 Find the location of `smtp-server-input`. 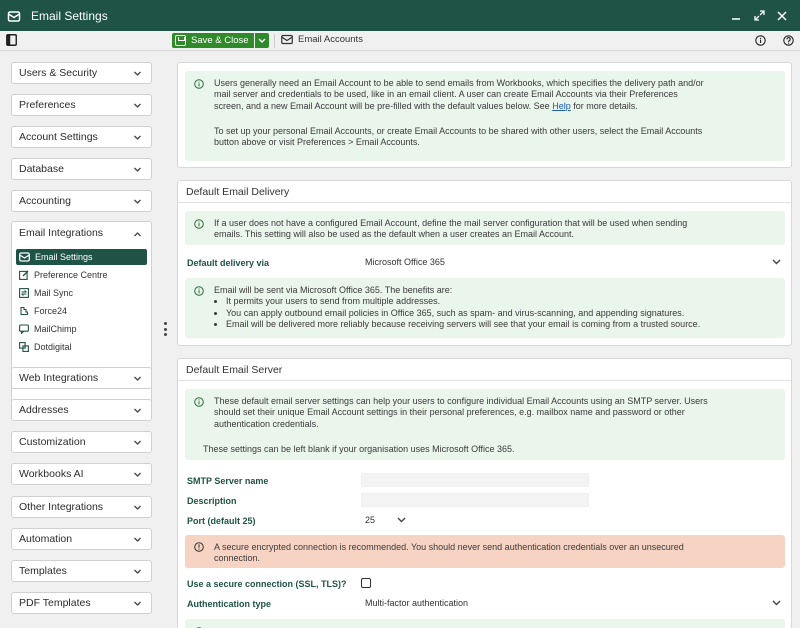

smtp-server-input is located at coordinates (475, 480).